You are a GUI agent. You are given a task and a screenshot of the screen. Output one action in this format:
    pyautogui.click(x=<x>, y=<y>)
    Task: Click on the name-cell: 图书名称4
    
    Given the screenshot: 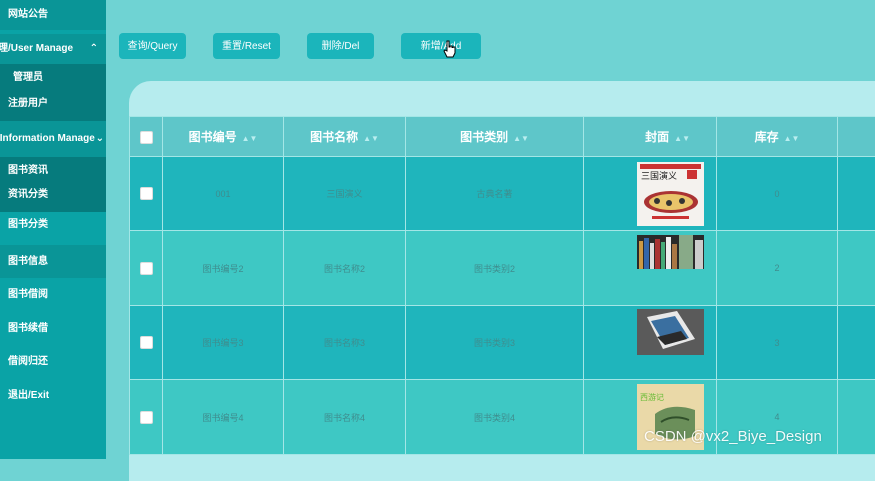 What is the action you would take?
    pyautogui.click(x=345, y=417)
    